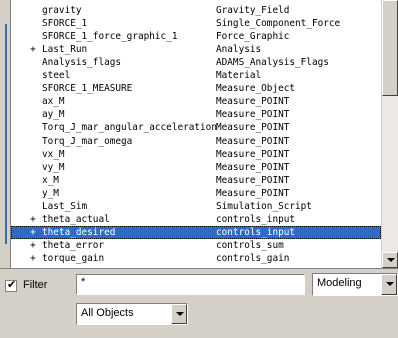  I want to click on row-name: SFORCE_1_MEASURE, so click(87, 89).